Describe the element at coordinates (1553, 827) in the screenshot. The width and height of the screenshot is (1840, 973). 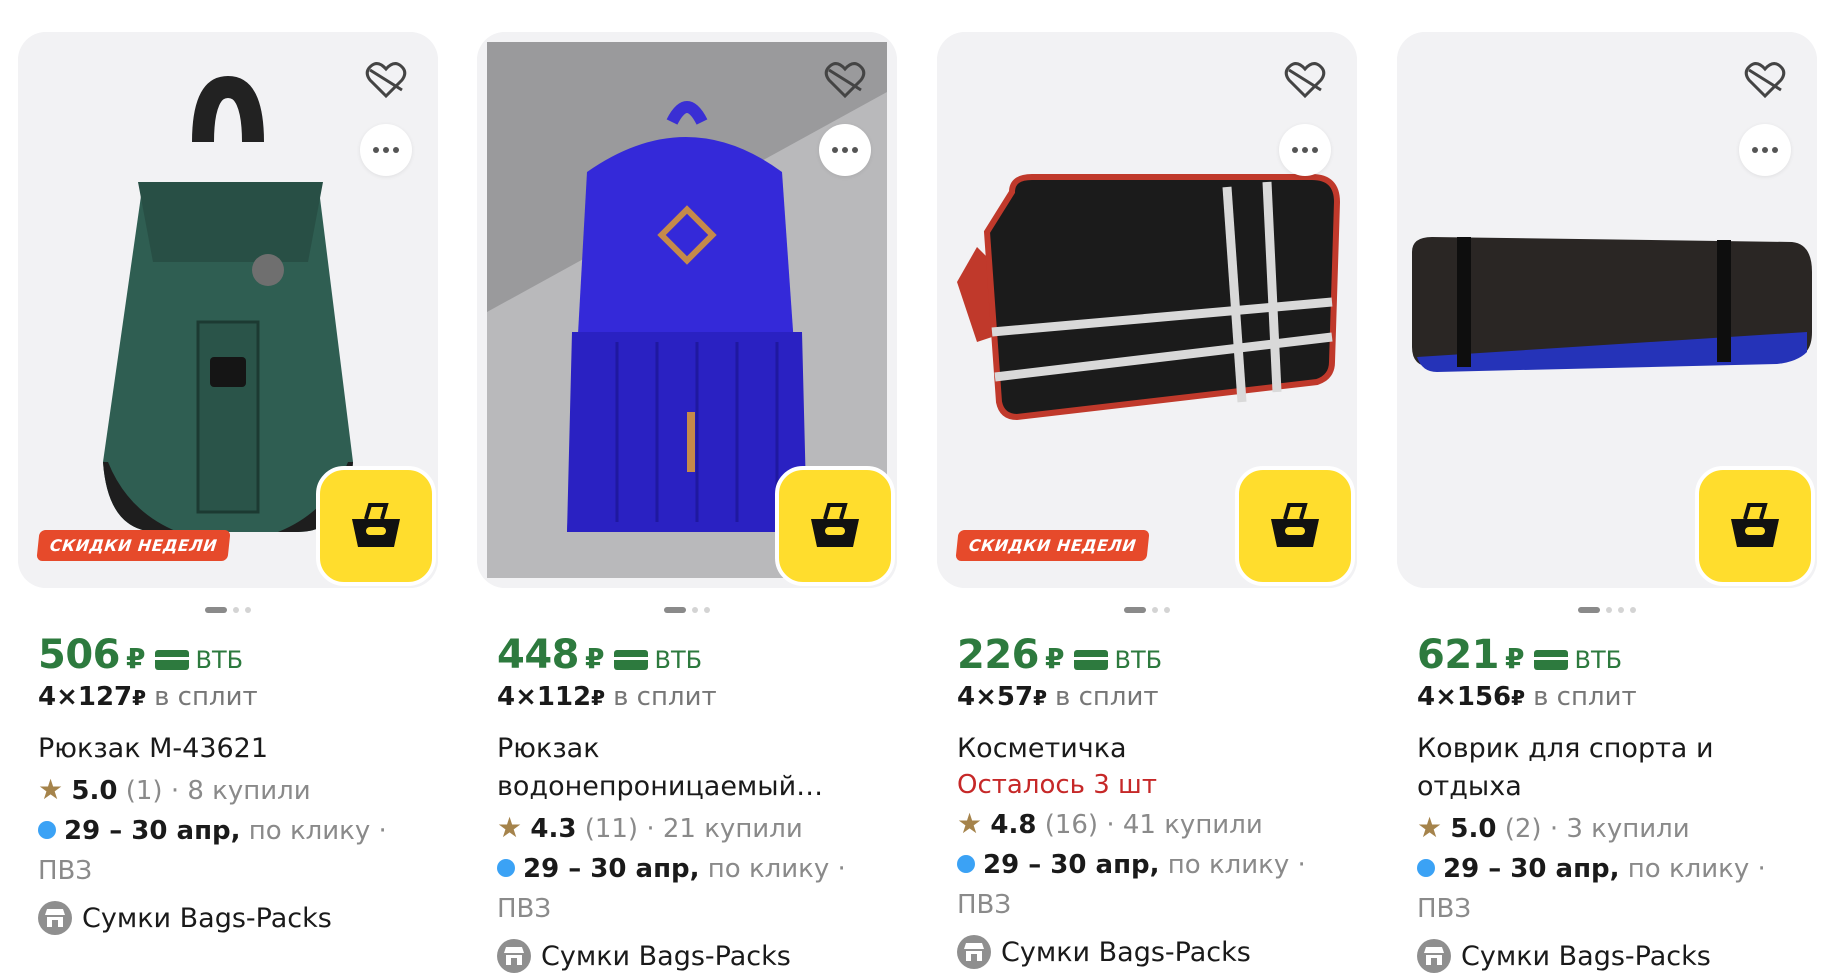
I see `rating-row: ★ 5.0 (2) · 3 купили` at that location.